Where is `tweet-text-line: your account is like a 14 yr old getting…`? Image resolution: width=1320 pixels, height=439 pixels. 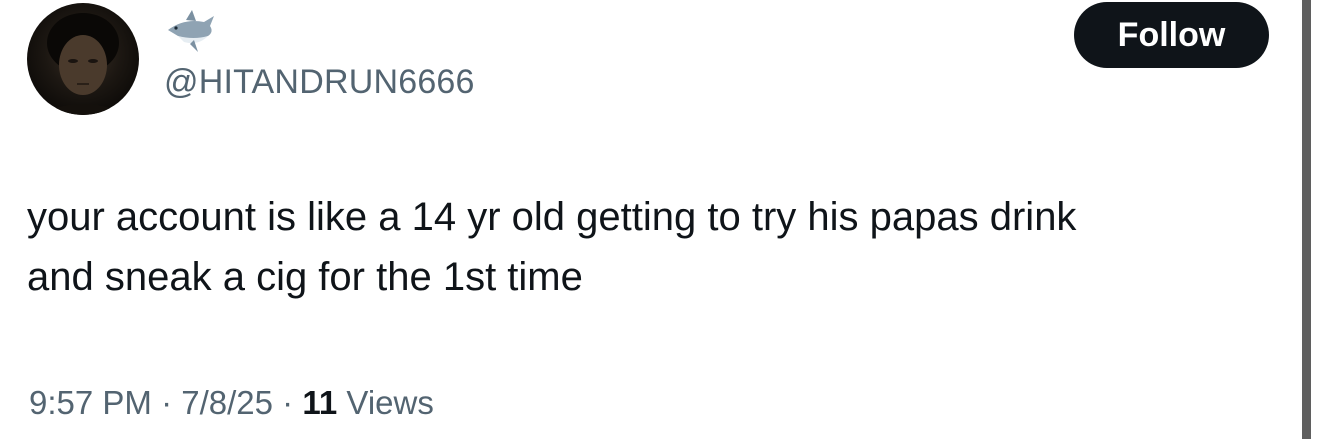 tweet-text-line: your account is like a 14 yr old getting… is located at coordinates (552, 217).